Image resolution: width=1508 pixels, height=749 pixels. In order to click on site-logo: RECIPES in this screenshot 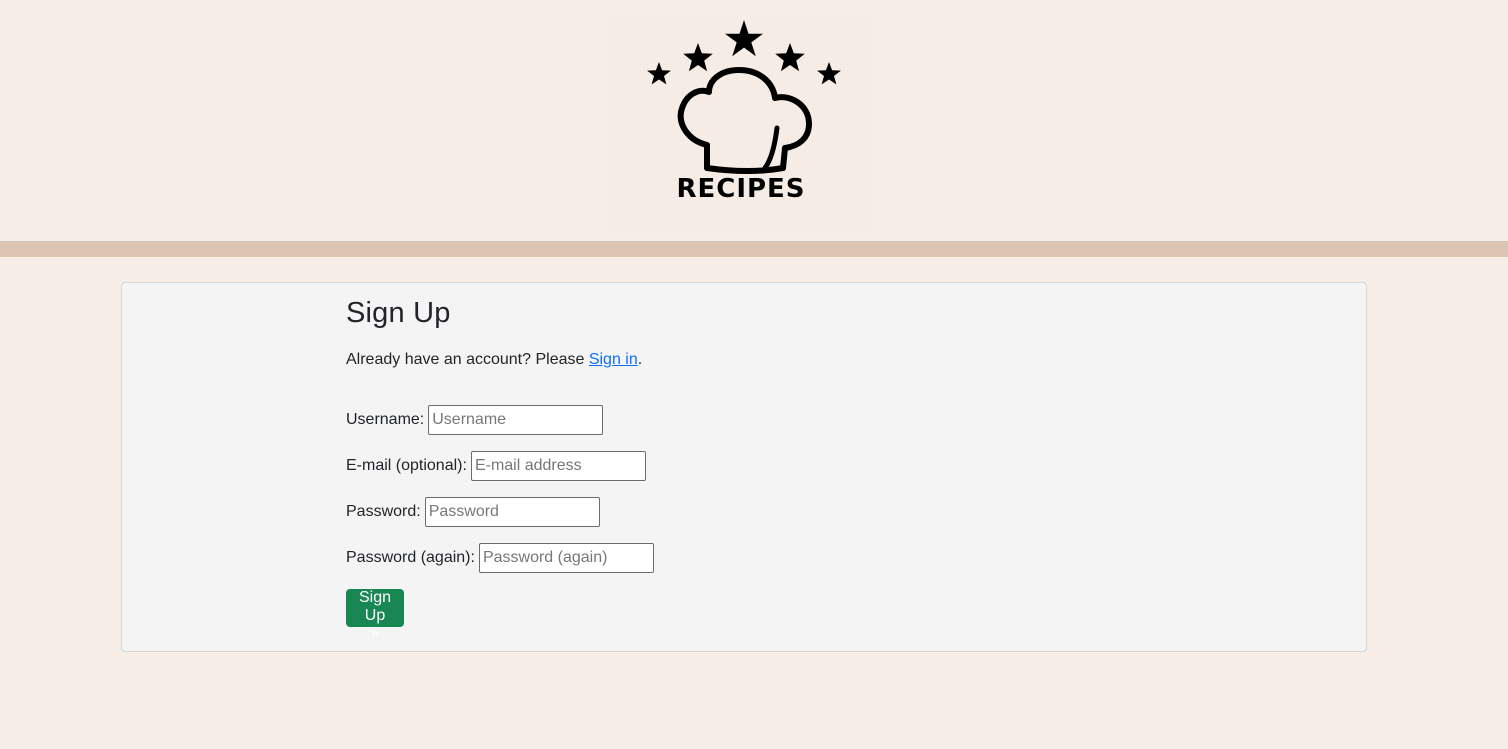, I will do `click(740, 122)`.